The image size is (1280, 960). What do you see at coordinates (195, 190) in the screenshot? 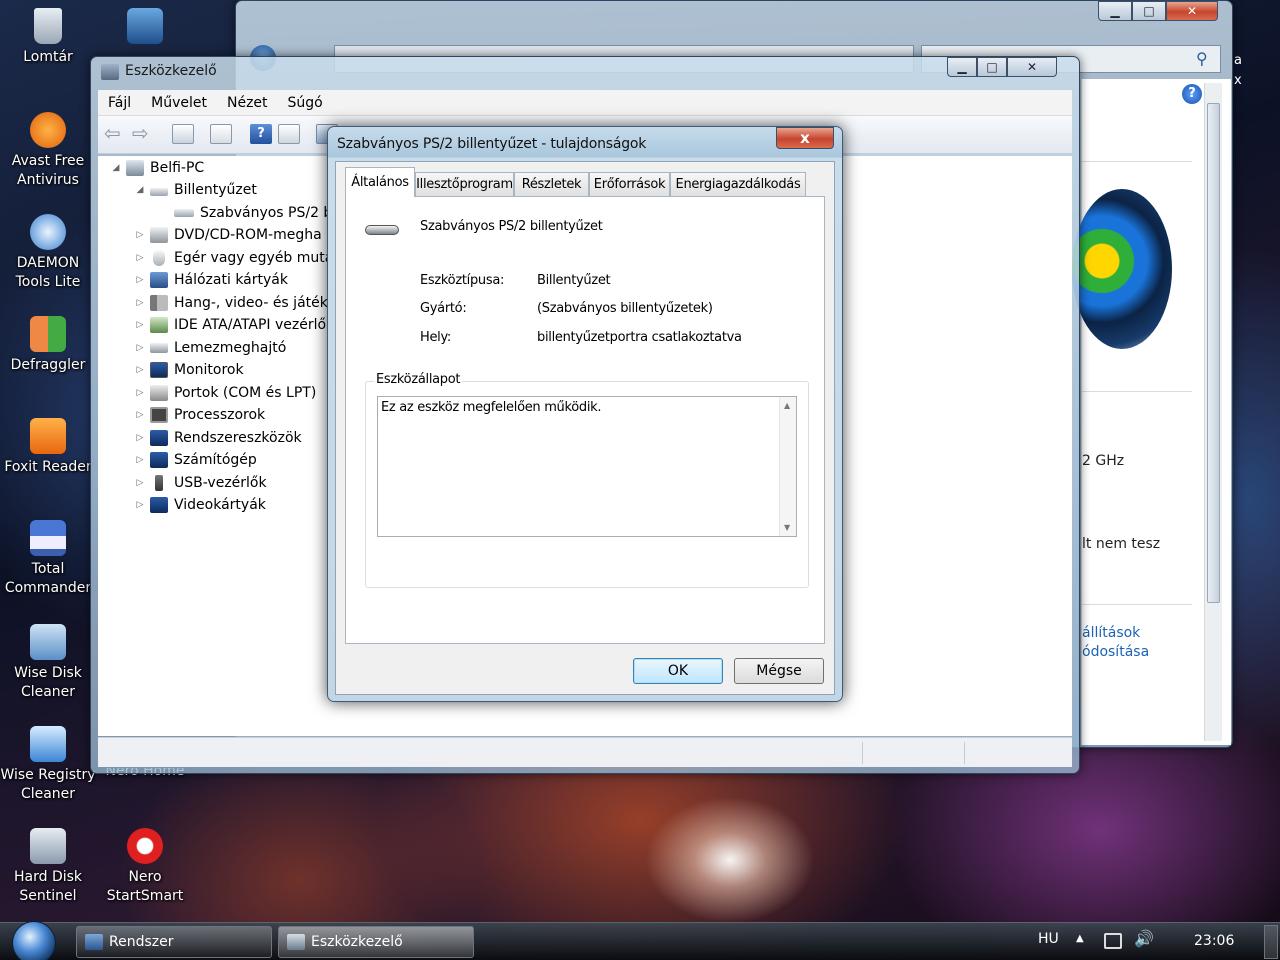
I see `tree-node-keyboard: ◢ Billentyűzet` at bounding box center [195, 190].